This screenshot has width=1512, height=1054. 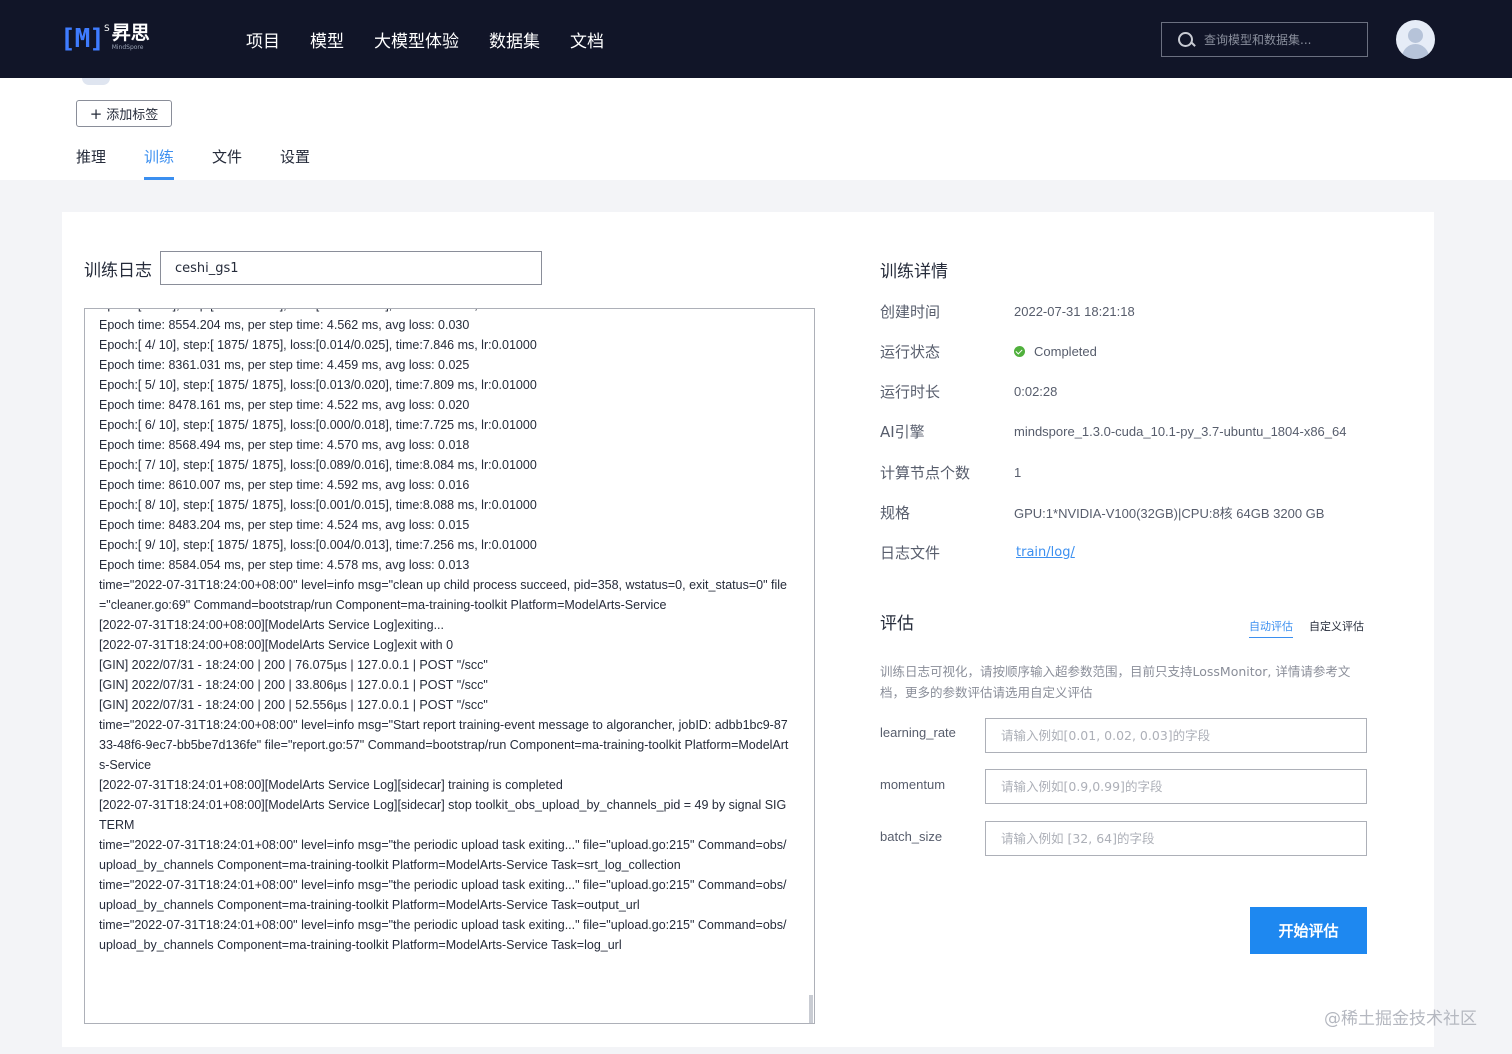 I want to click on add-tag-label: 添加标签, so click(x=132, y=115).